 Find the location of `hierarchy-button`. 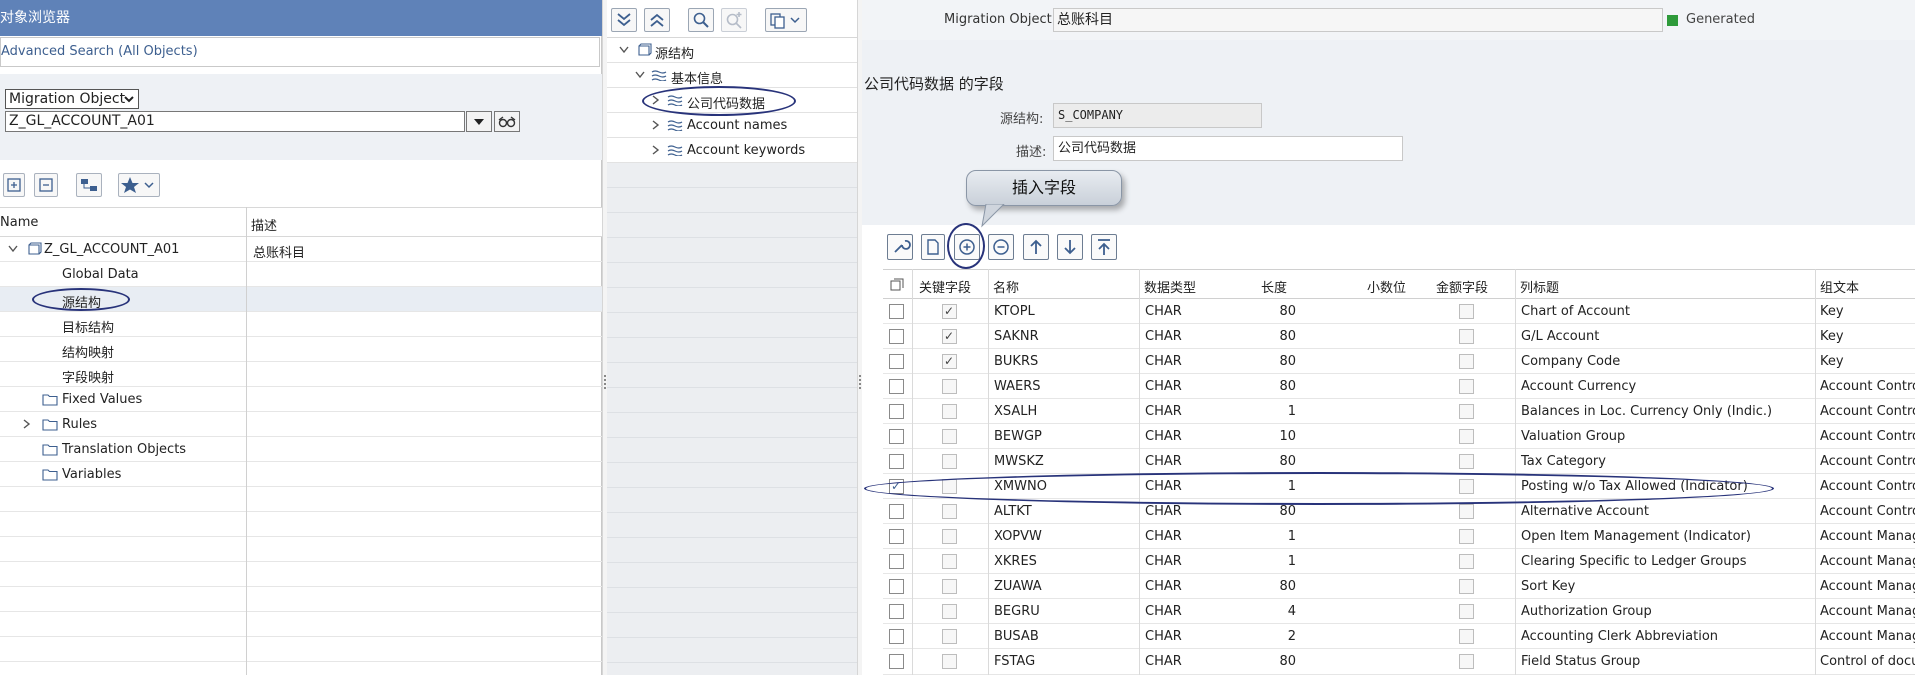

hierarchy-button is located at coordinates (89, 185).